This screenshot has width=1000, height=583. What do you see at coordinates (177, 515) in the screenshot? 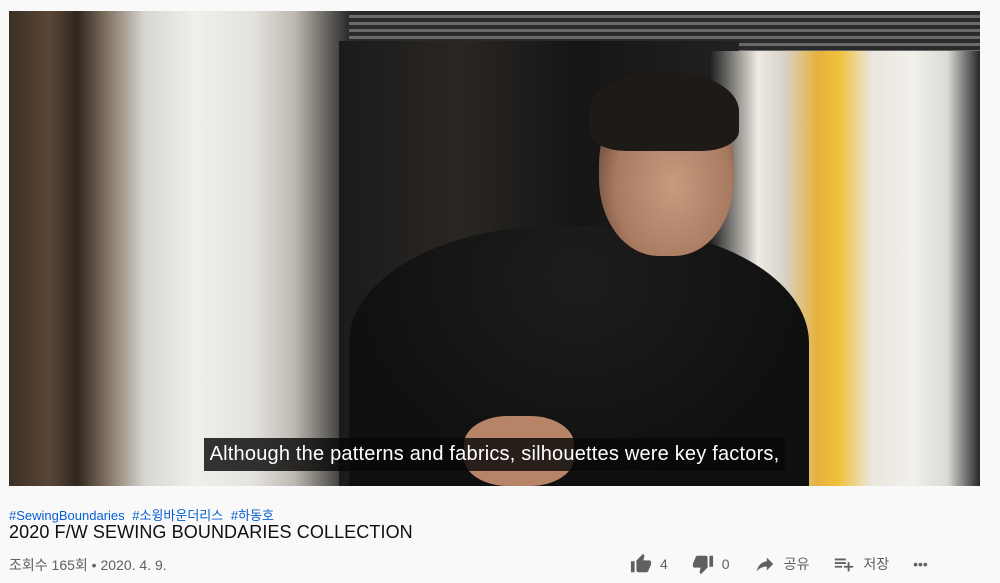
I see `hashtag-link: #소윙바운더리스` at bounding box center [177, 515].